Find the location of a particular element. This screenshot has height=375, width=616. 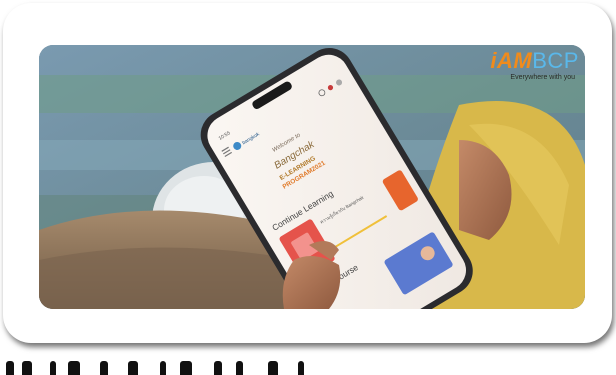

brand-mark-part1: iAM is located at coordinates (511, 60).